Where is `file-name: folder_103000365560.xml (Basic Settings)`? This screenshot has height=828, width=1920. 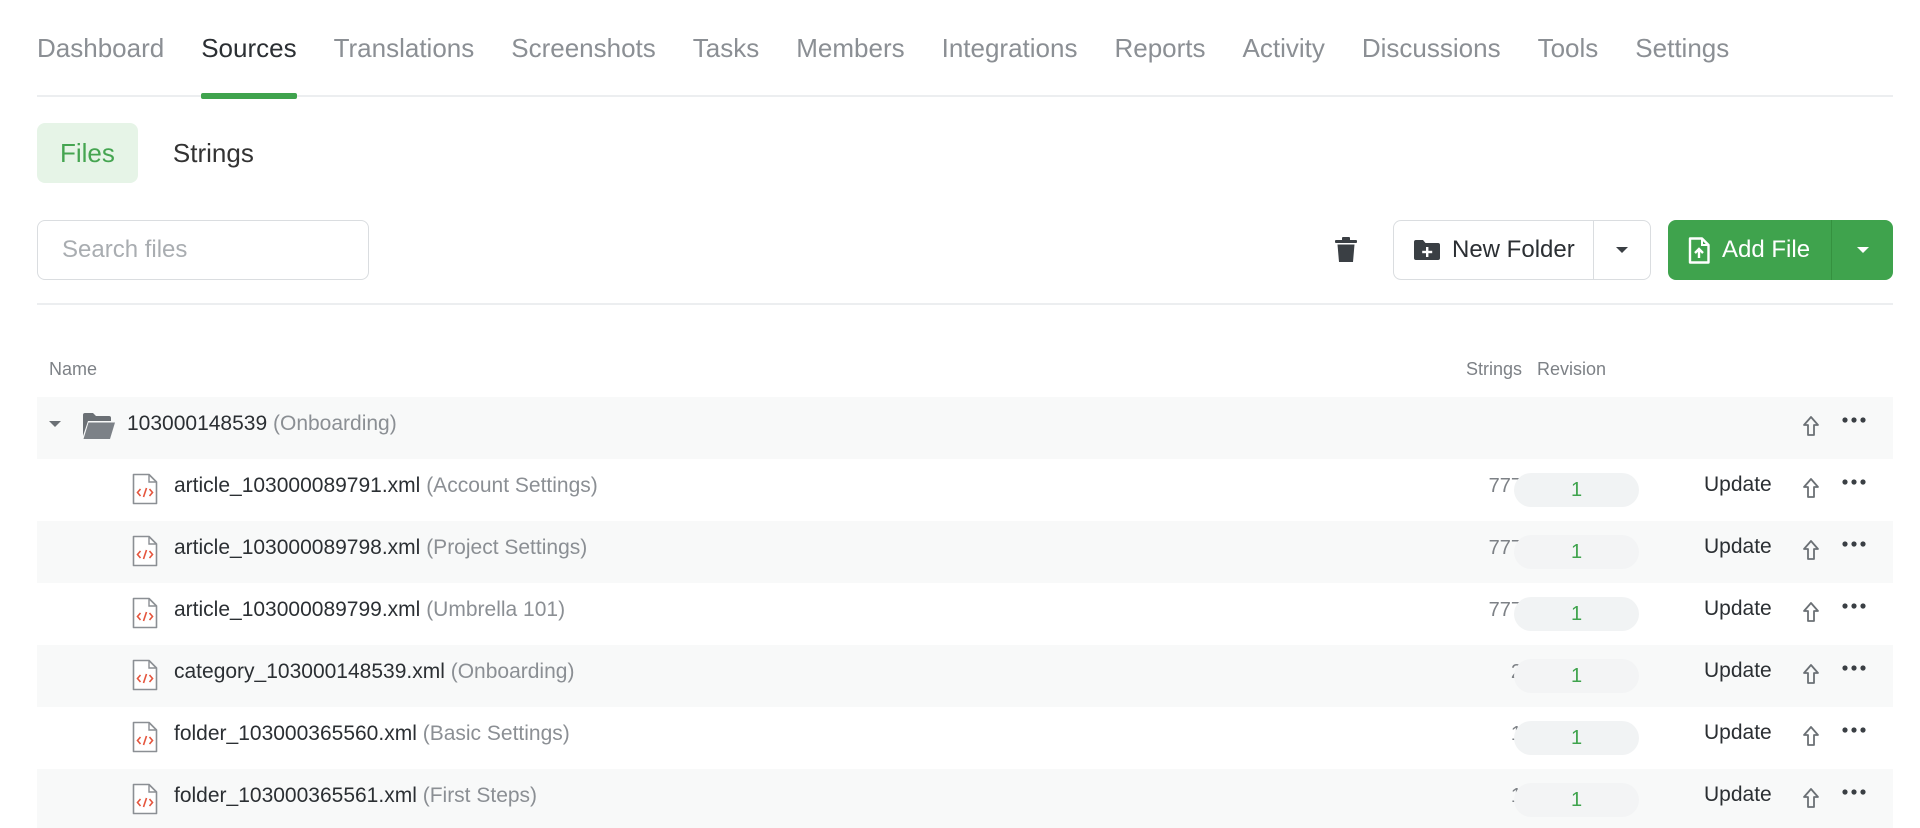
file-name: folder_103000365560.xml (Basic Settings) is located at coordinates (372, 734).